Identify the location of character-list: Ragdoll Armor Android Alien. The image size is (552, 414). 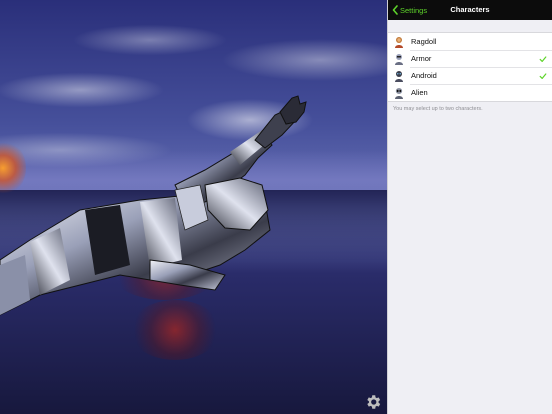
(470, 67).